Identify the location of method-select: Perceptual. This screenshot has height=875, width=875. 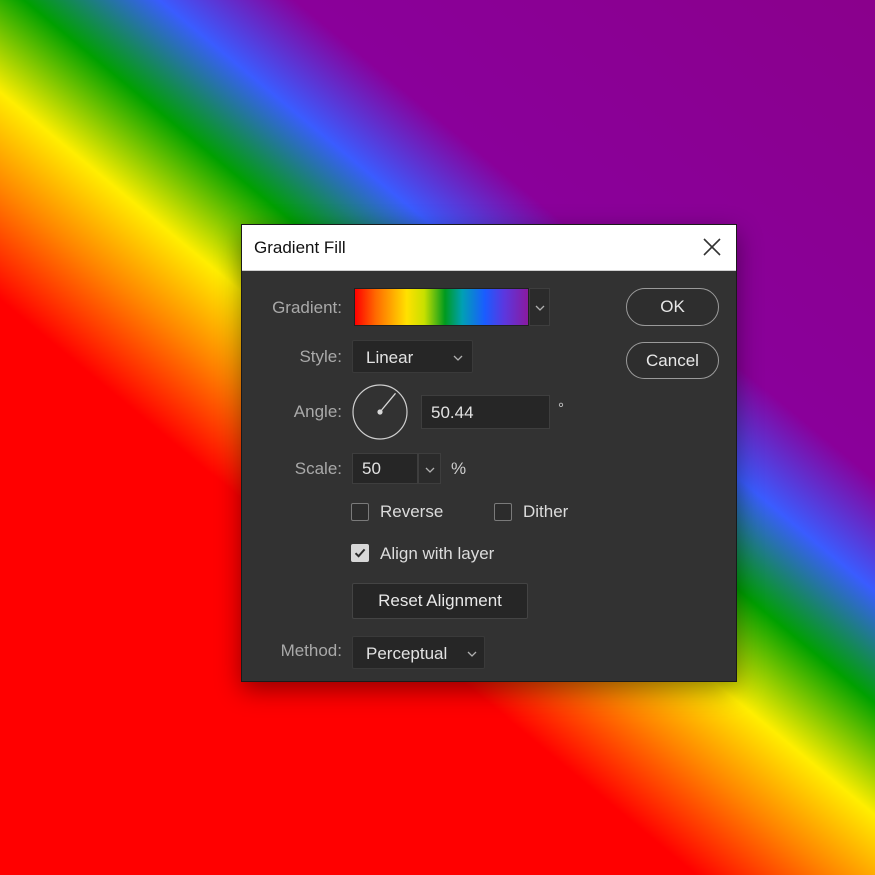
(418, 652).